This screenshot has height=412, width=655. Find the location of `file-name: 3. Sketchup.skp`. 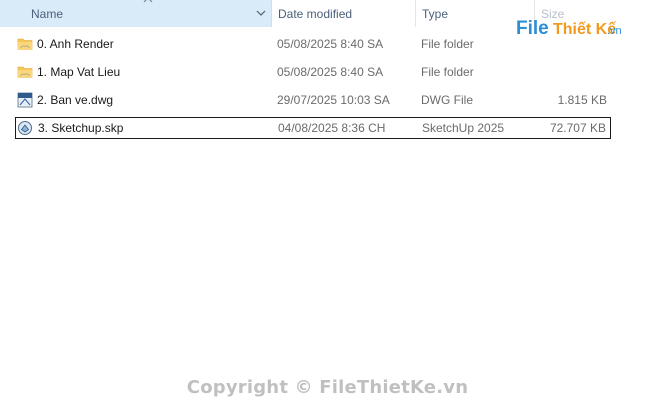

file-name: 3. Sketchup.skp is located at coordinates (81, 128).